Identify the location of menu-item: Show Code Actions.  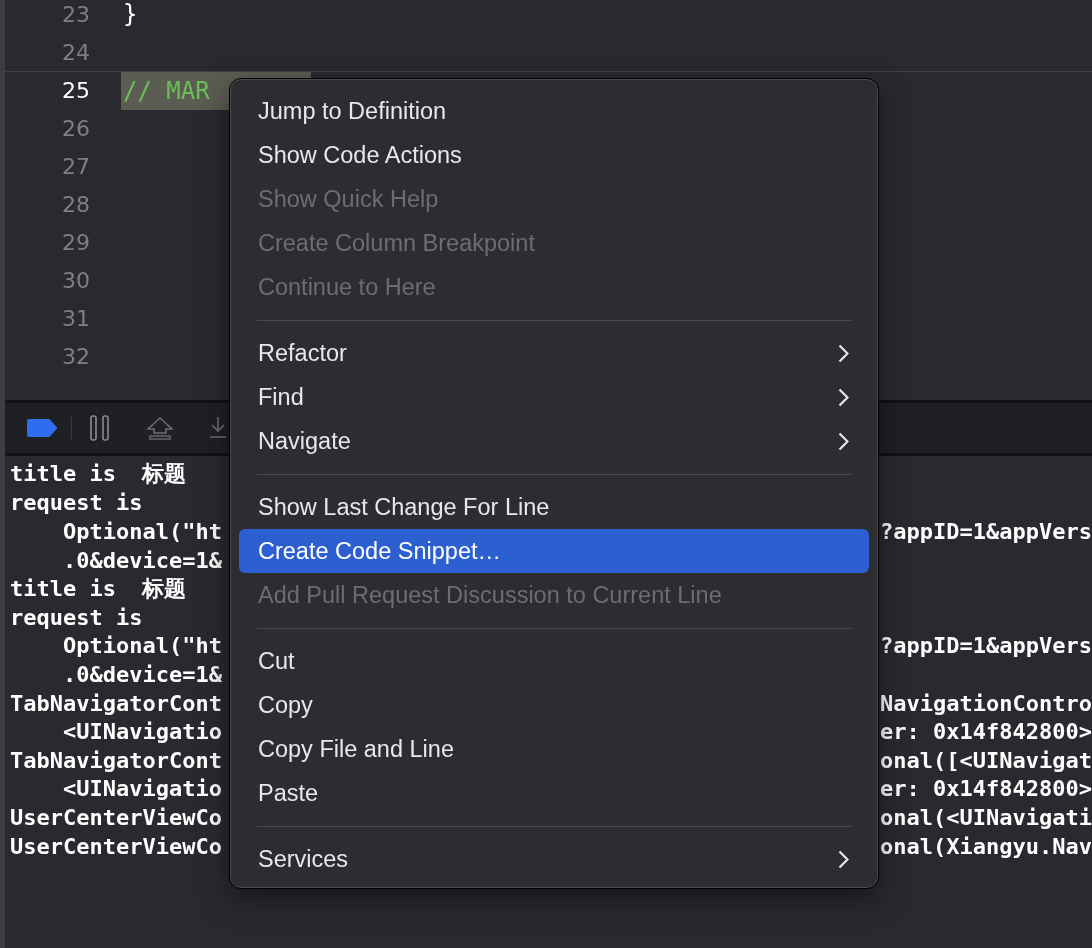
(554, 155).